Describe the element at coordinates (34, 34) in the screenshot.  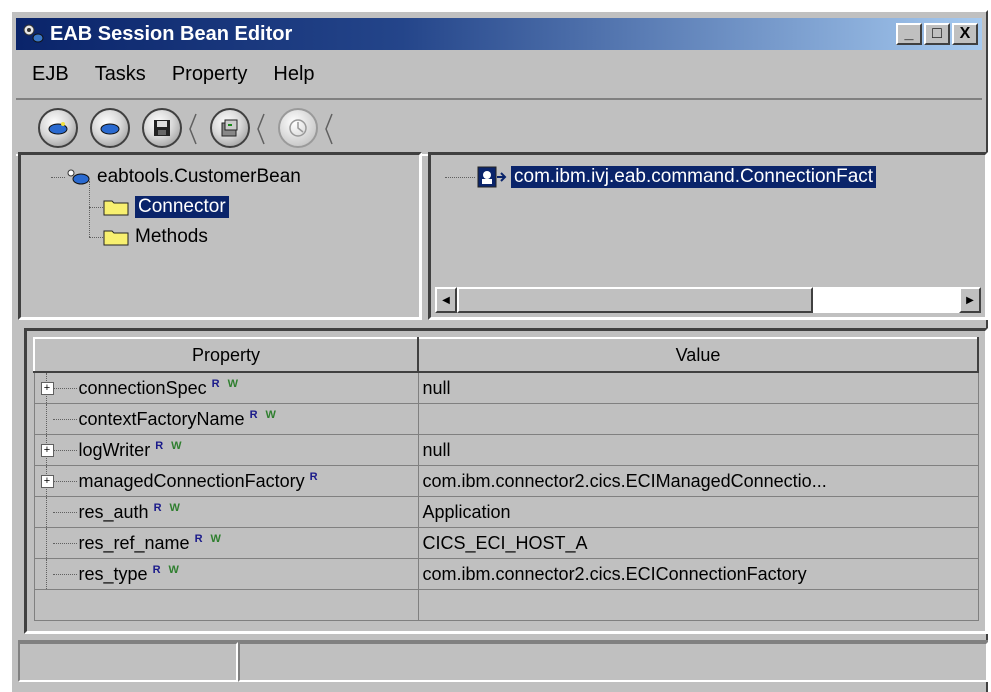
I see `bean-app-icon` at that location.